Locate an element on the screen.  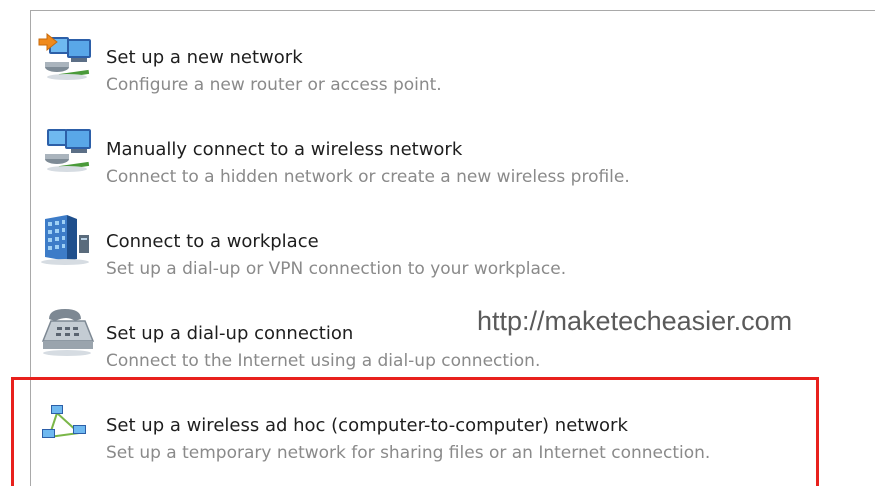
option-title: Manually connect to a wireless network is located at coordinates (284, 149).